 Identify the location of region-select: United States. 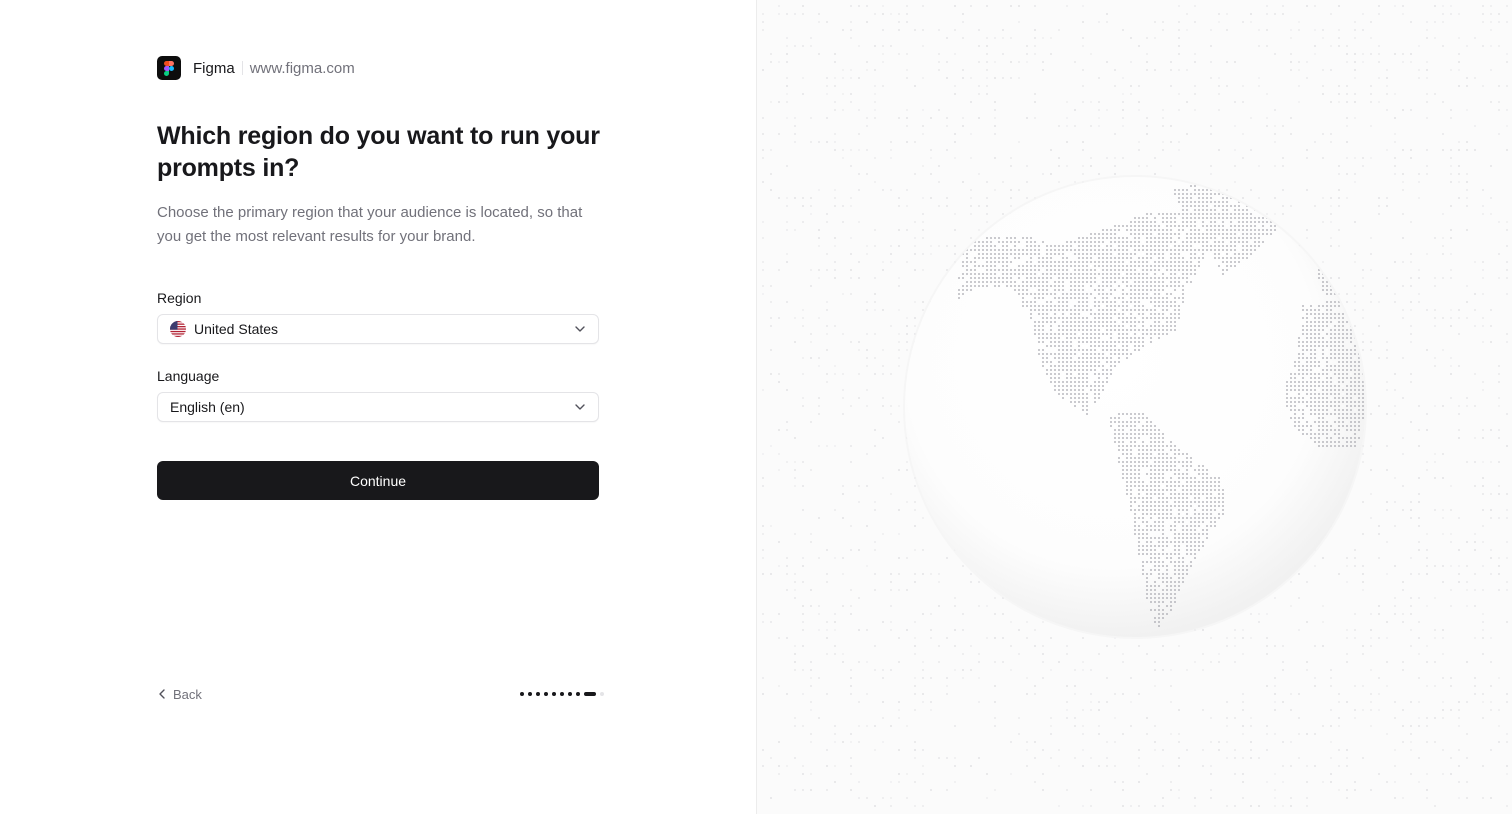
(378, 329).